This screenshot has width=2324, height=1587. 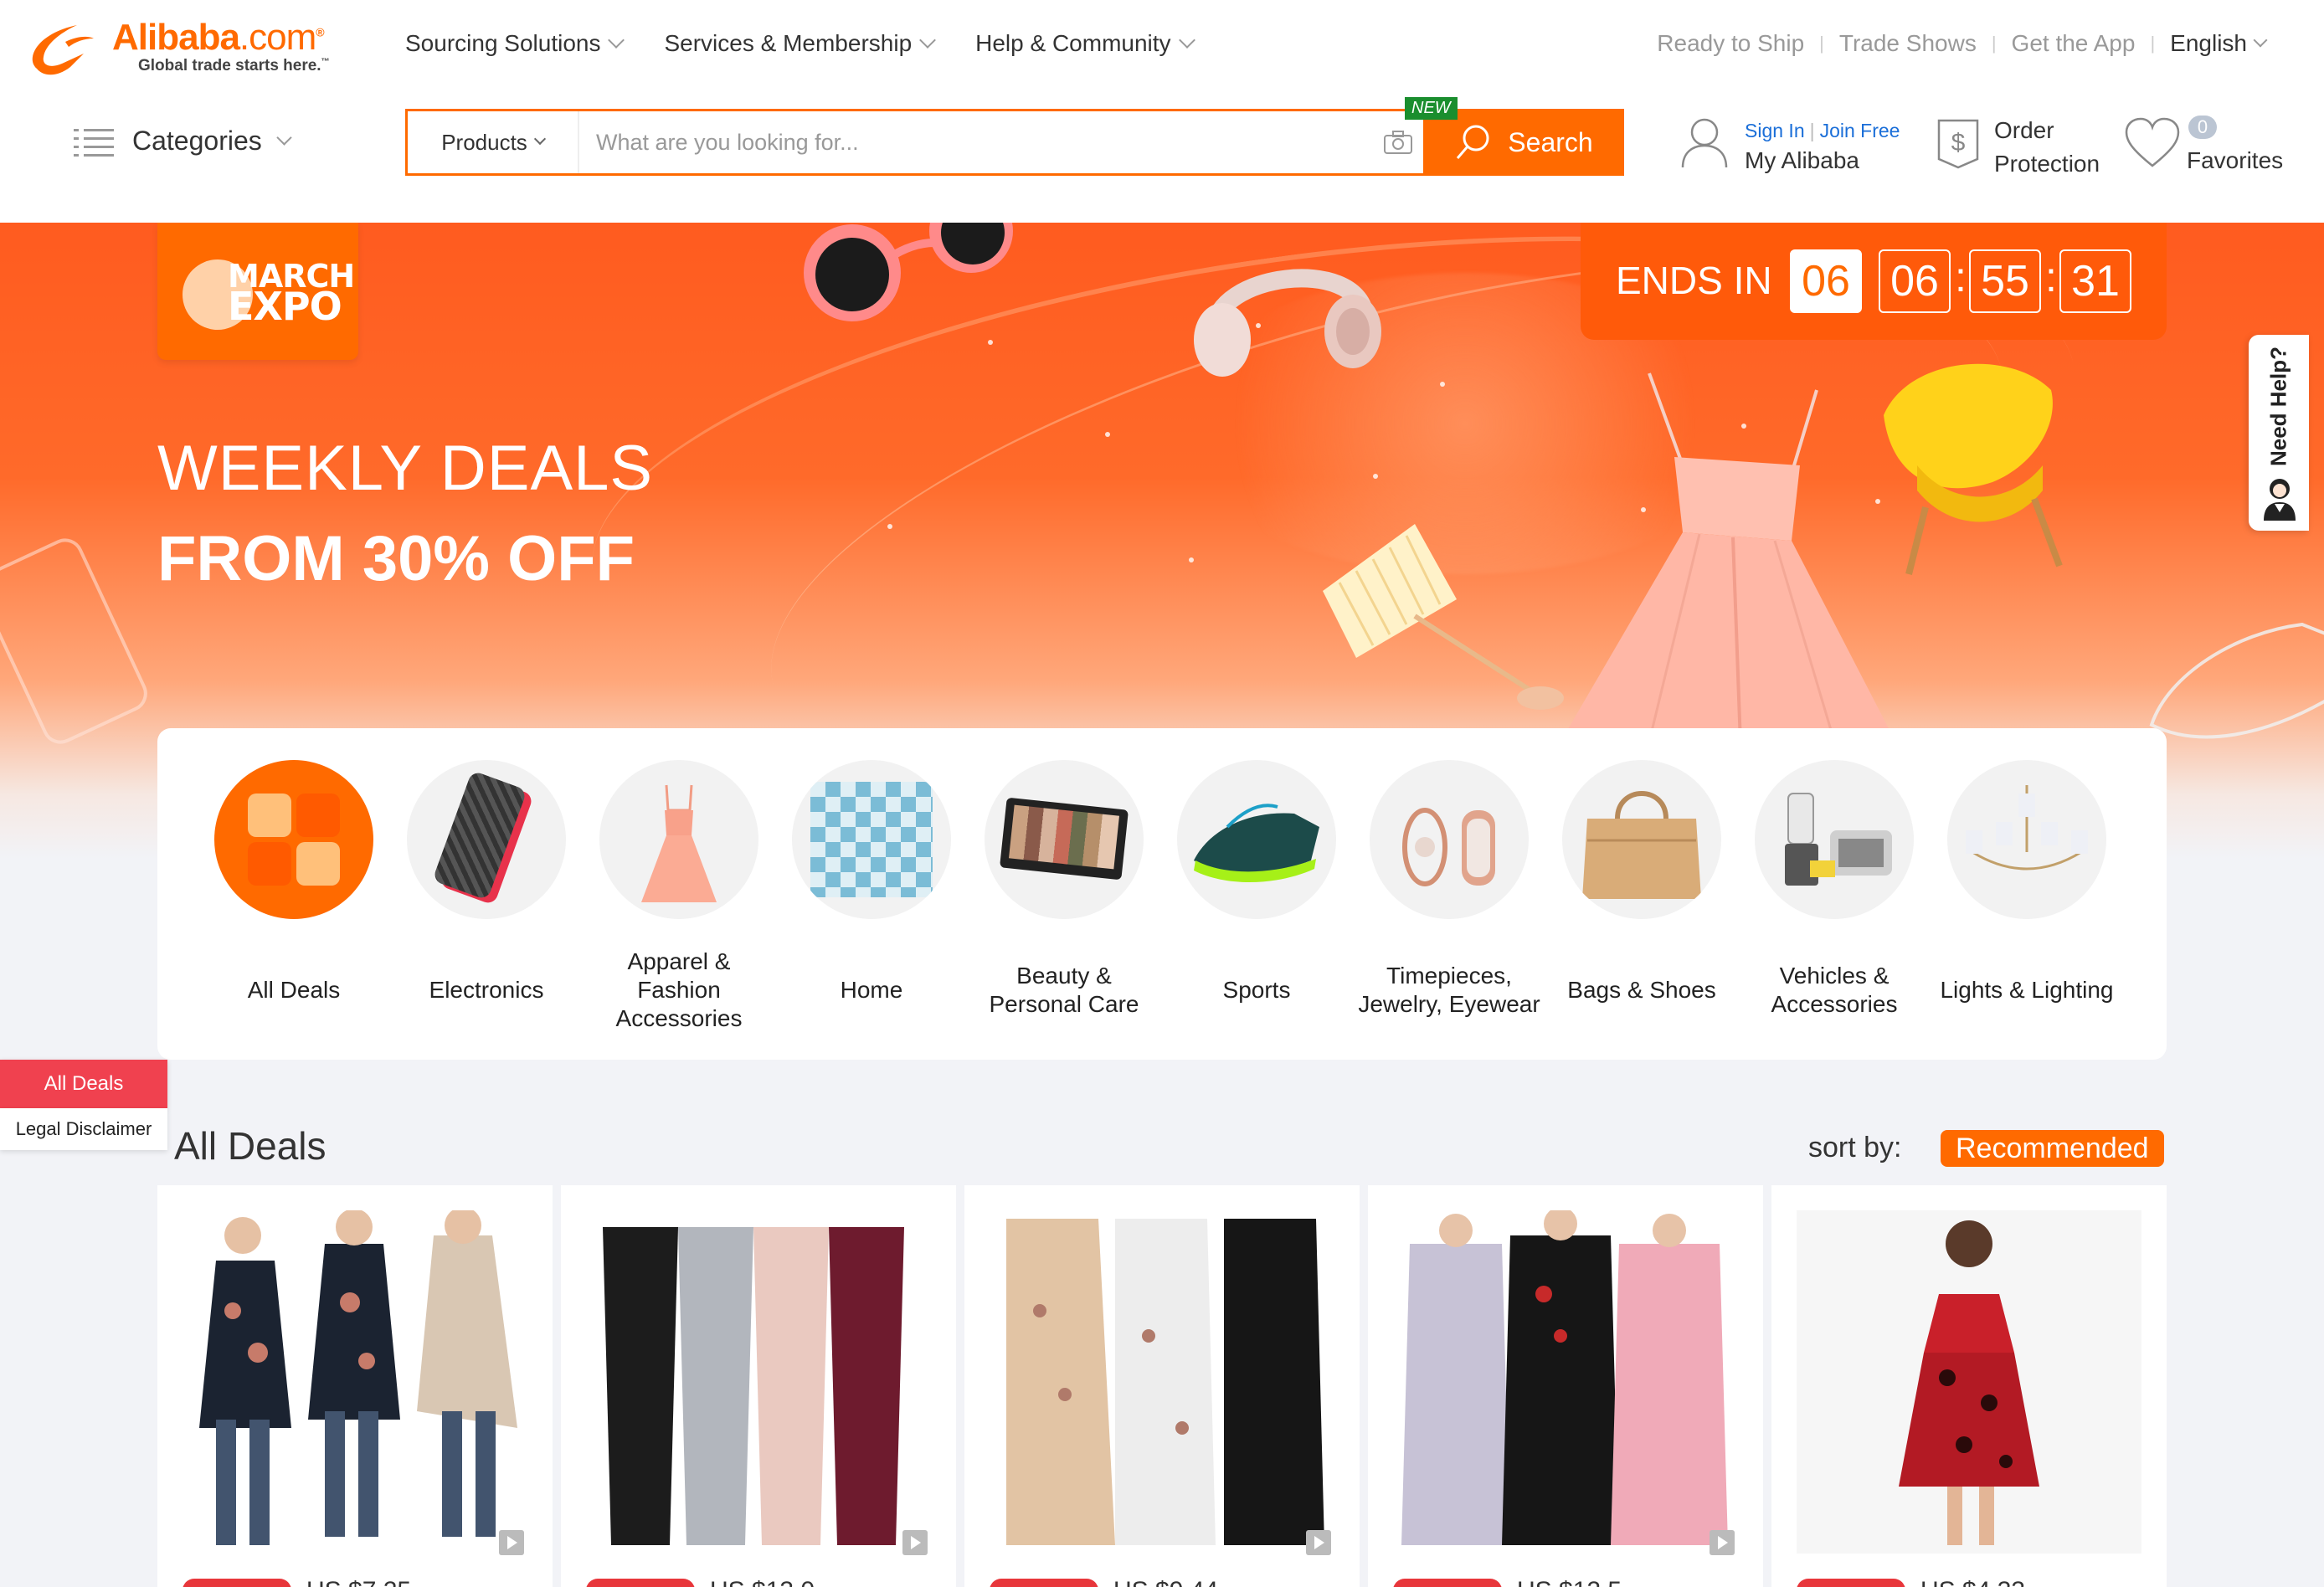 What do you see at coordinates (2074, 44) in the screenshot?
I see `link-get-the-app: Get the App` at bounding box center [2074, 44].